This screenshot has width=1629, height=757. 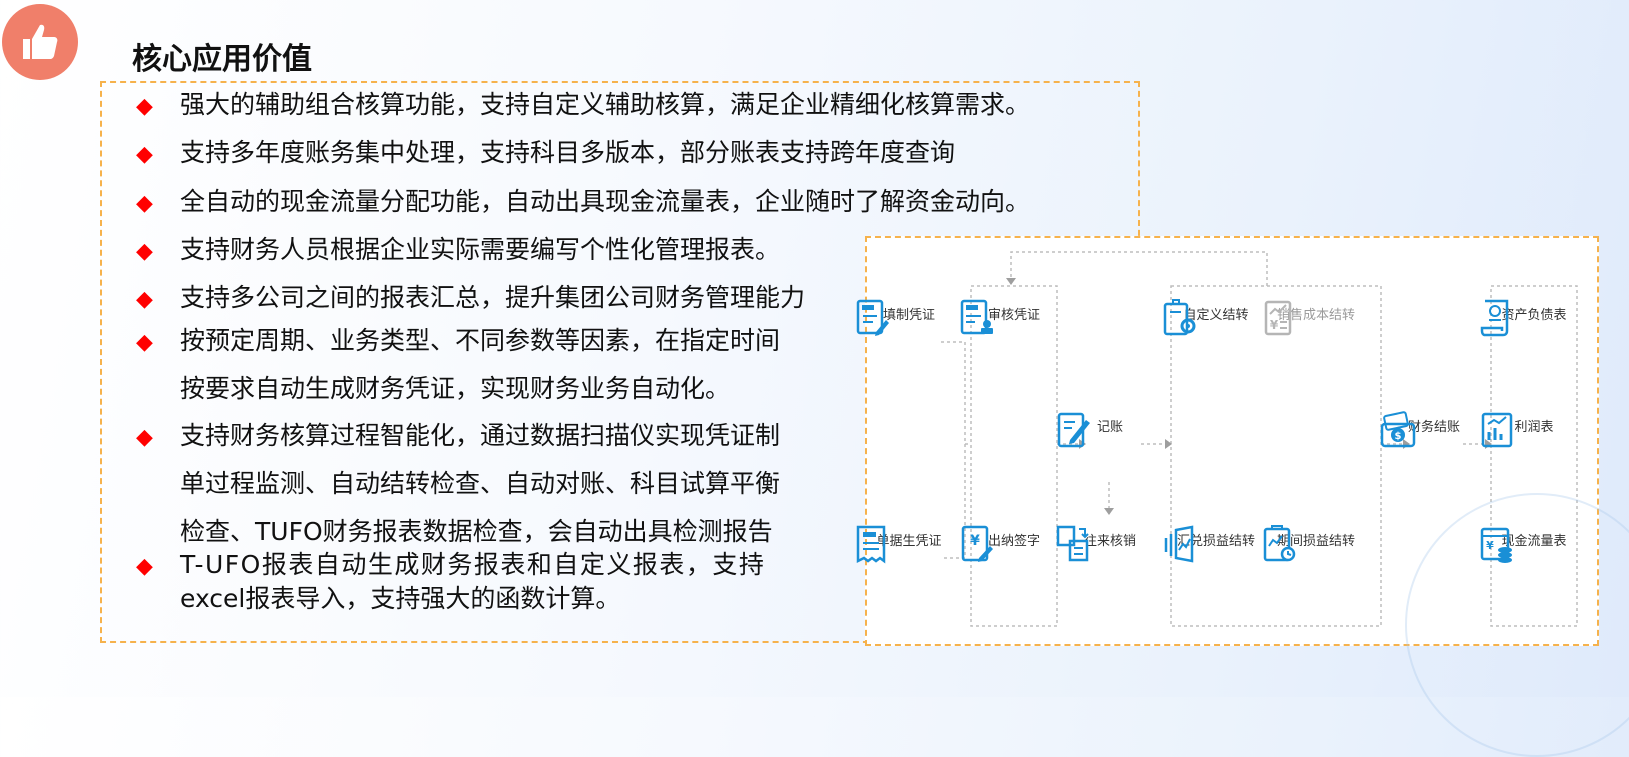 I want to click on page-title: 核心应用价值, so click(x=222, y=59).